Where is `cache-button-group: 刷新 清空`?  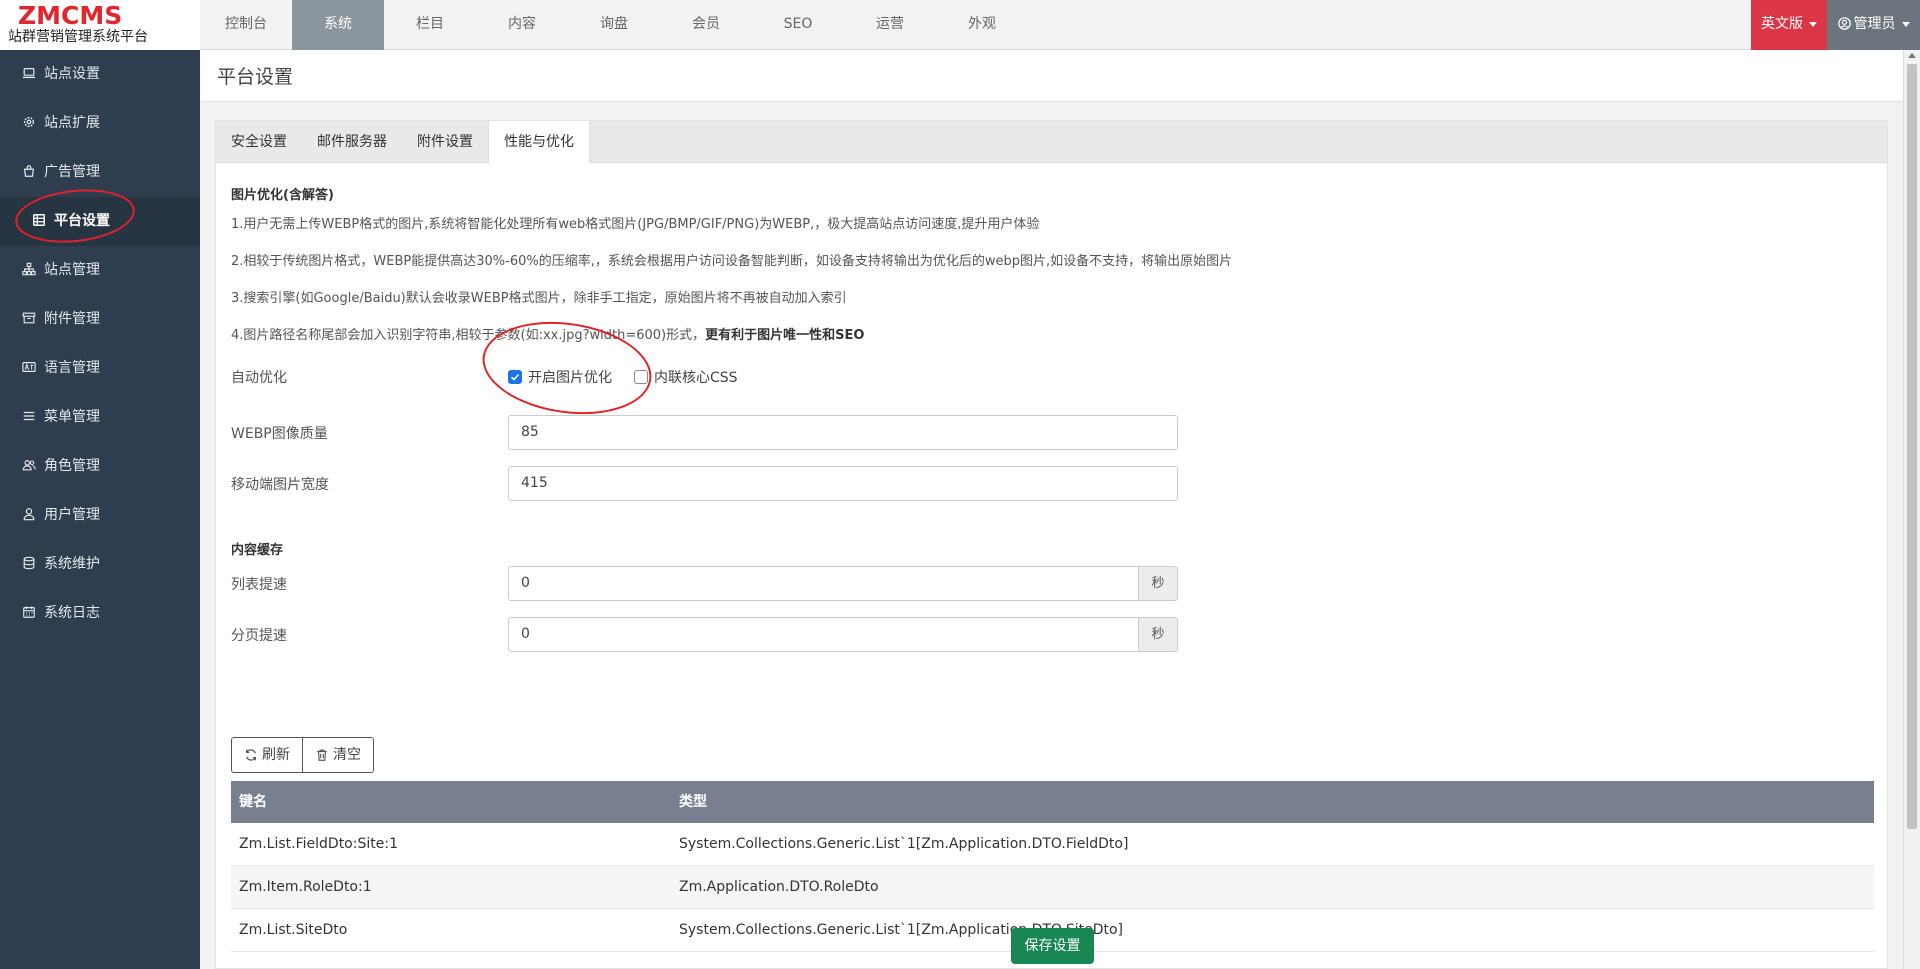
cache-button-group: 刷新 清空 is located at coordinates (302, 755).